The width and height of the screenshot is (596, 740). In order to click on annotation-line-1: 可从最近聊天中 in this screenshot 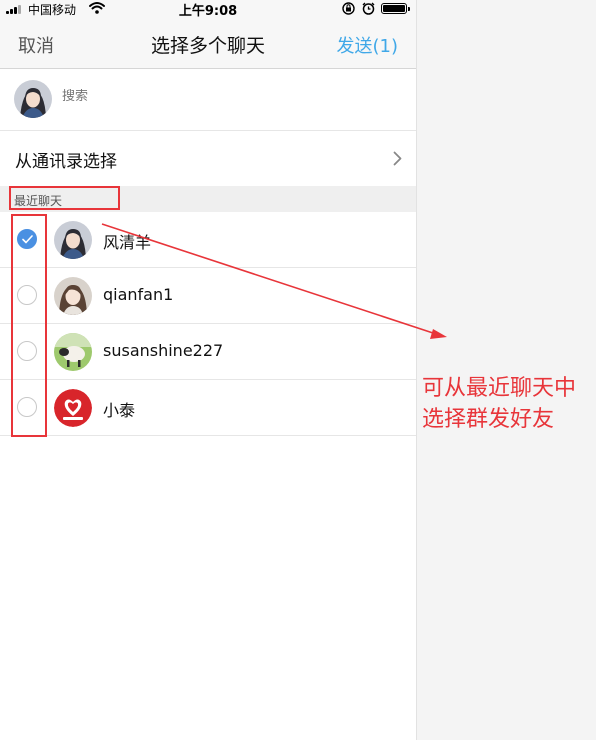, I will do `click(499, 388)`.